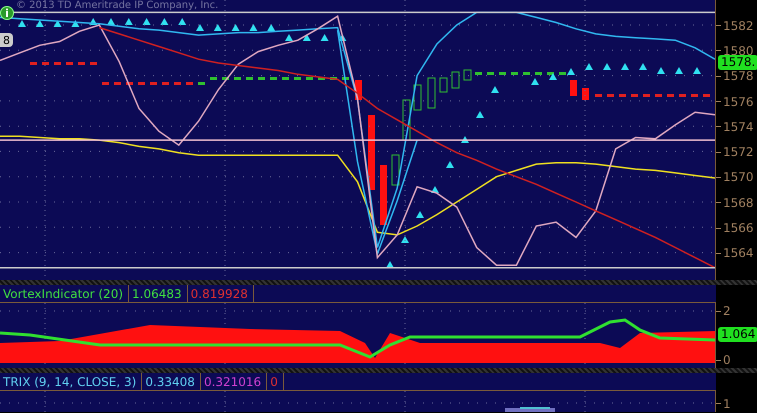 The width and height of the screenshot is (757, 413). I want to click on axis-label: 1566, so click(738, 228).